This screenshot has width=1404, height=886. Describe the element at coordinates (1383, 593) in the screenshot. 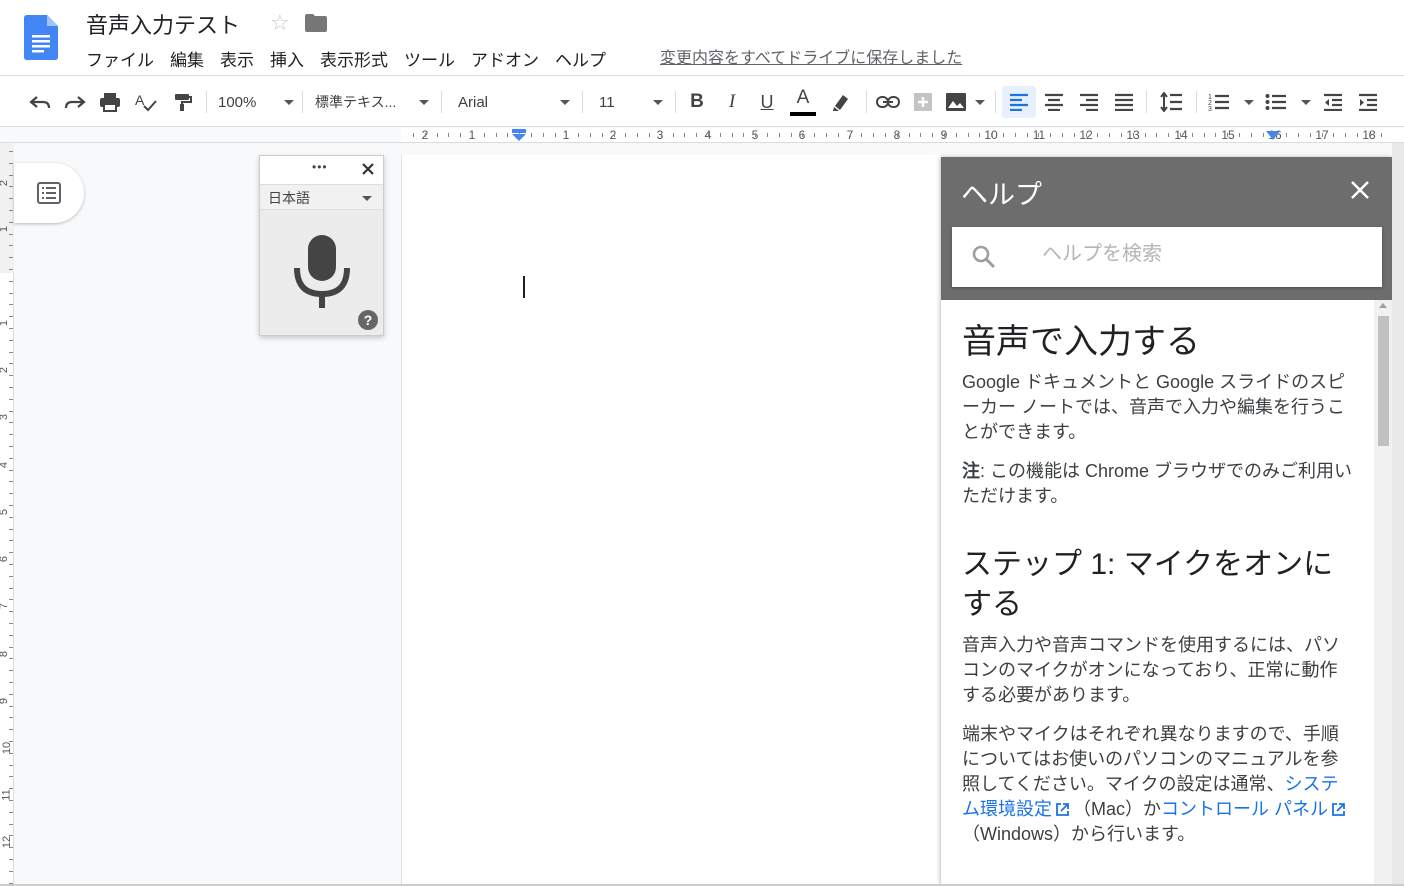

I see `help-scrollbar` at that location.